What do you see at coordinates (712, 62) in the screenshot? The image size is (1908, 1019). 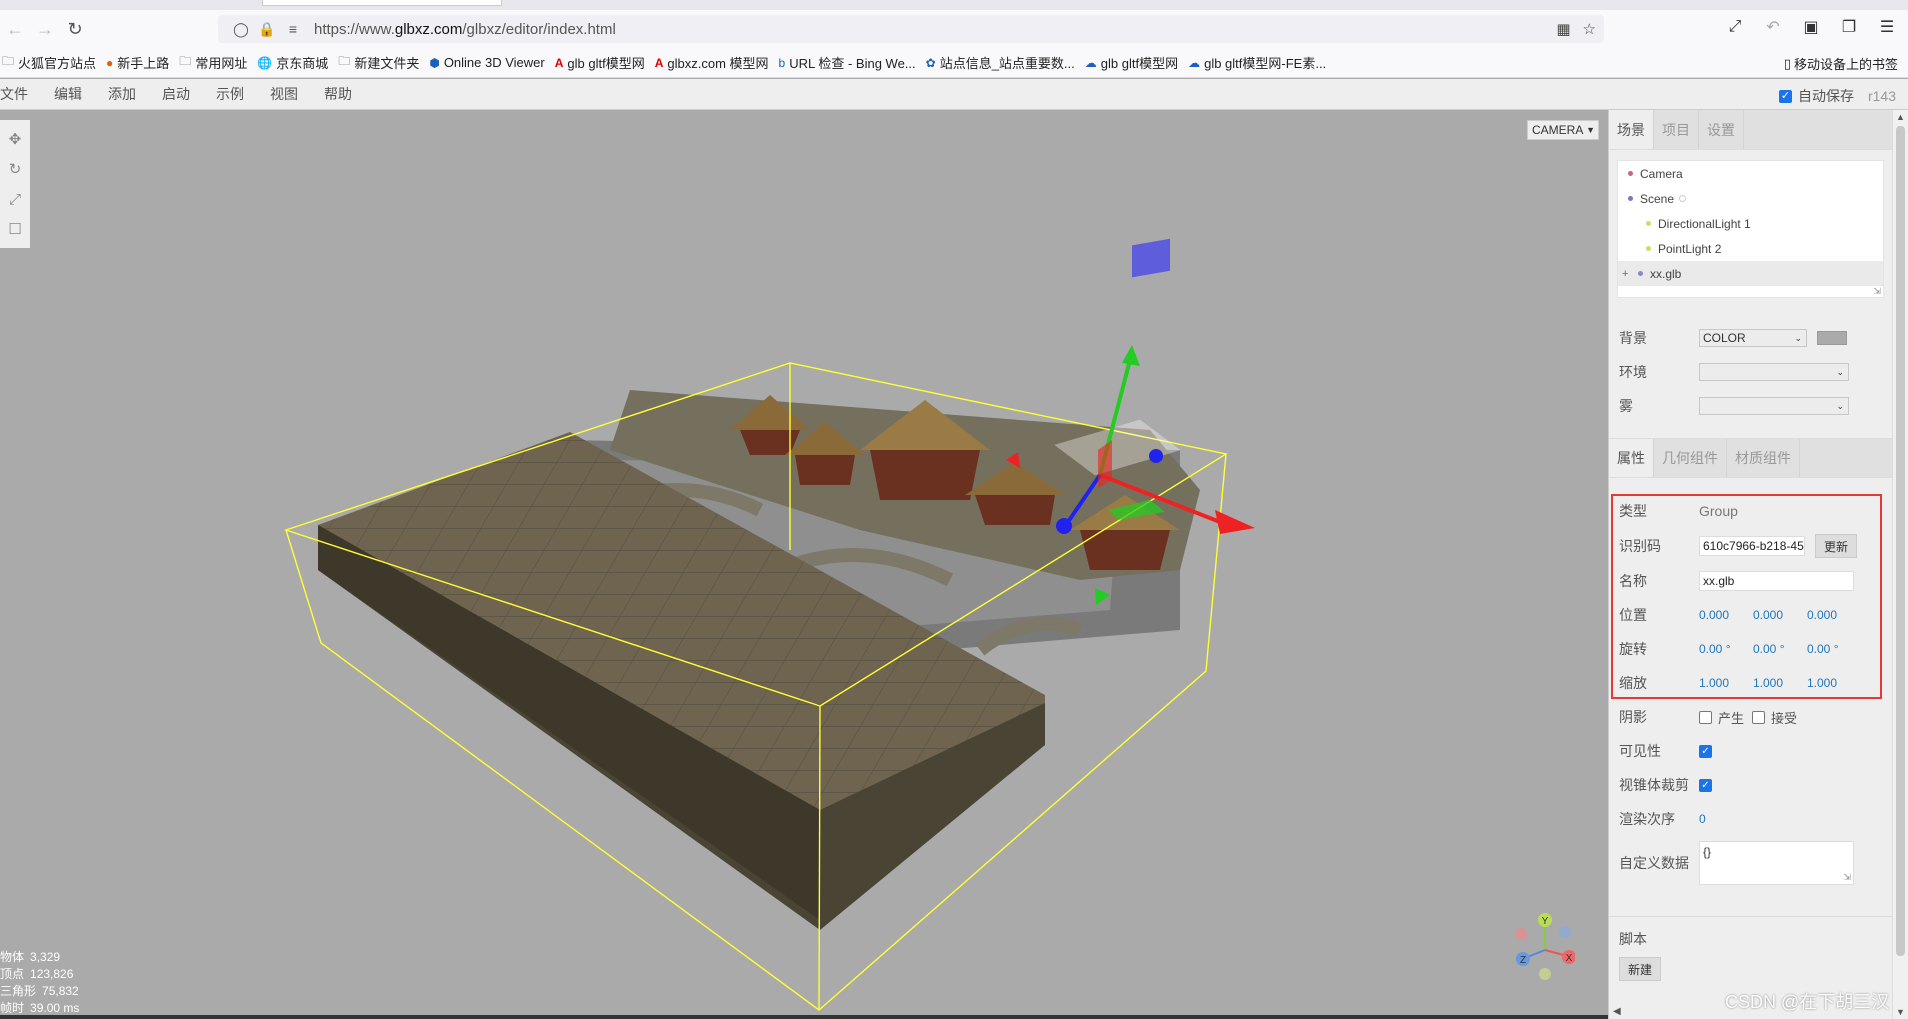 I see `bookmark-item: Aglbxz.com 模型网` at bounding box center [712, 62].